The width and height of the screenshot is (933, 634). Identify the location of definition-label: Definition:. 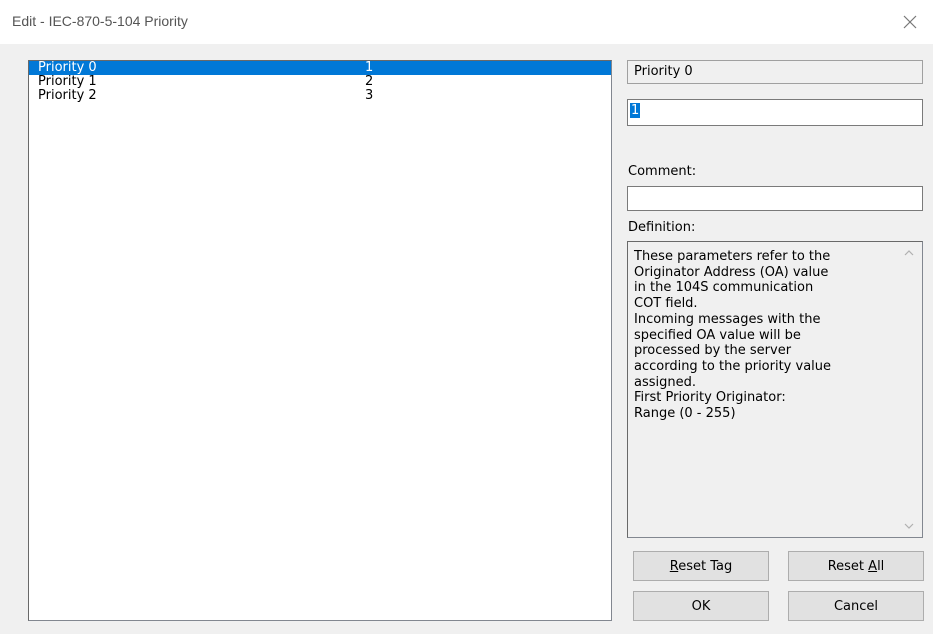
(662, 227).